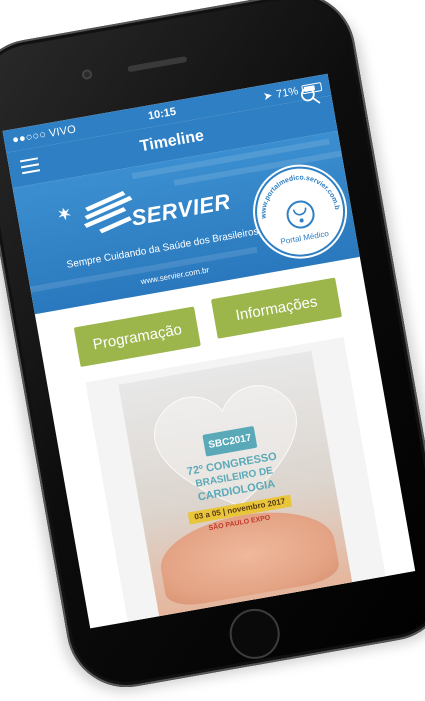  I want to click on programacao-button: Programação, so click(137, 337).